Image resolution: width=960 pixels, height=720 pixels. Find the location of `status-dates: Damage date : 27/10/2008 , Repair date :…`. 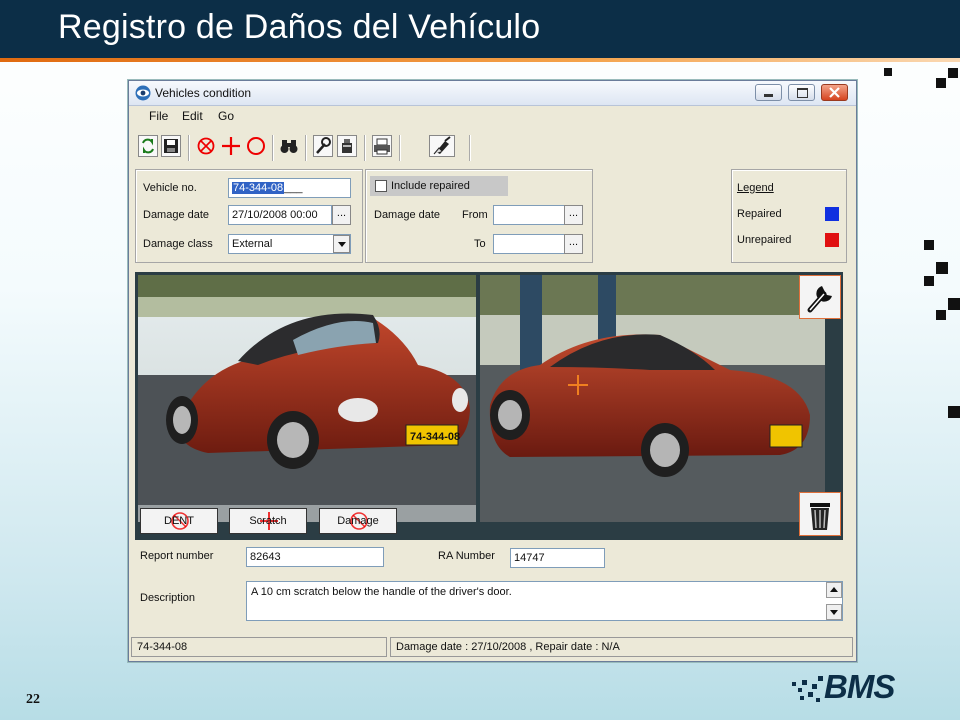

status-dates: Damage date : 27/10/2008 , Repair date :… is located at coordinates (621, 647).